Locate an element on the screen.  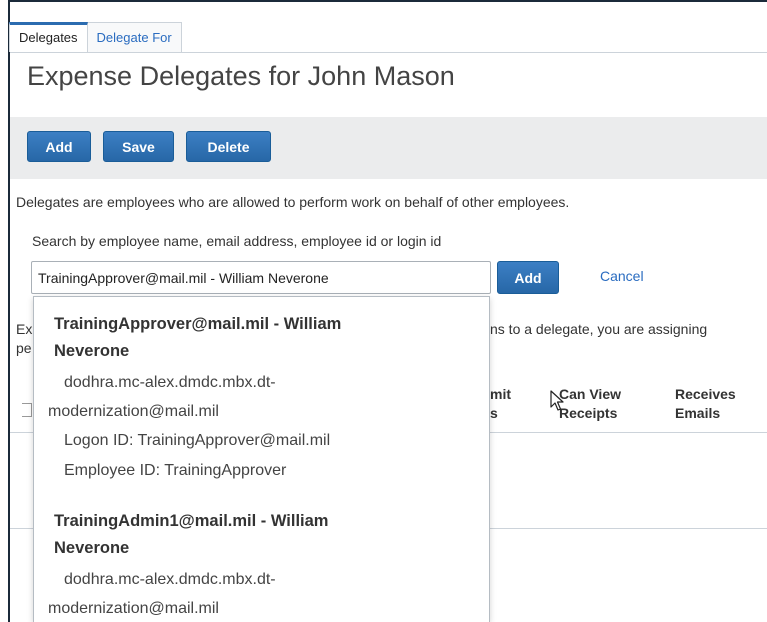
permissions-text-fragment: Ex is located at coordinates (24, 329).